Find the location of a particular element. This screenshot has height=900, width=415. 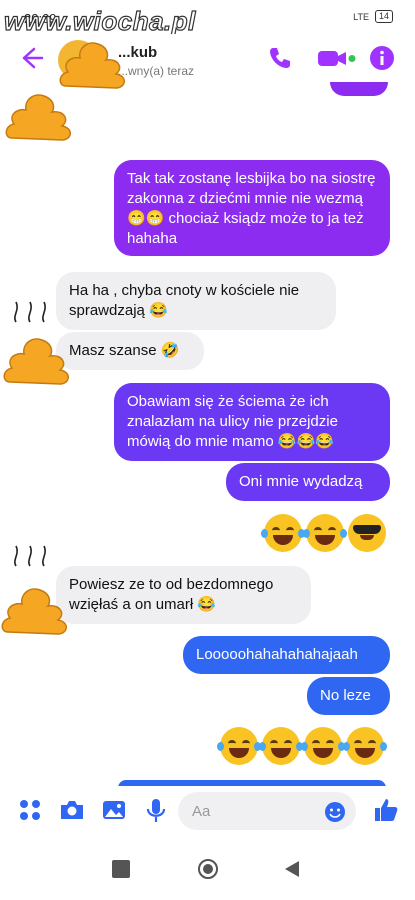

home-button is located at coordinates (208, 869).